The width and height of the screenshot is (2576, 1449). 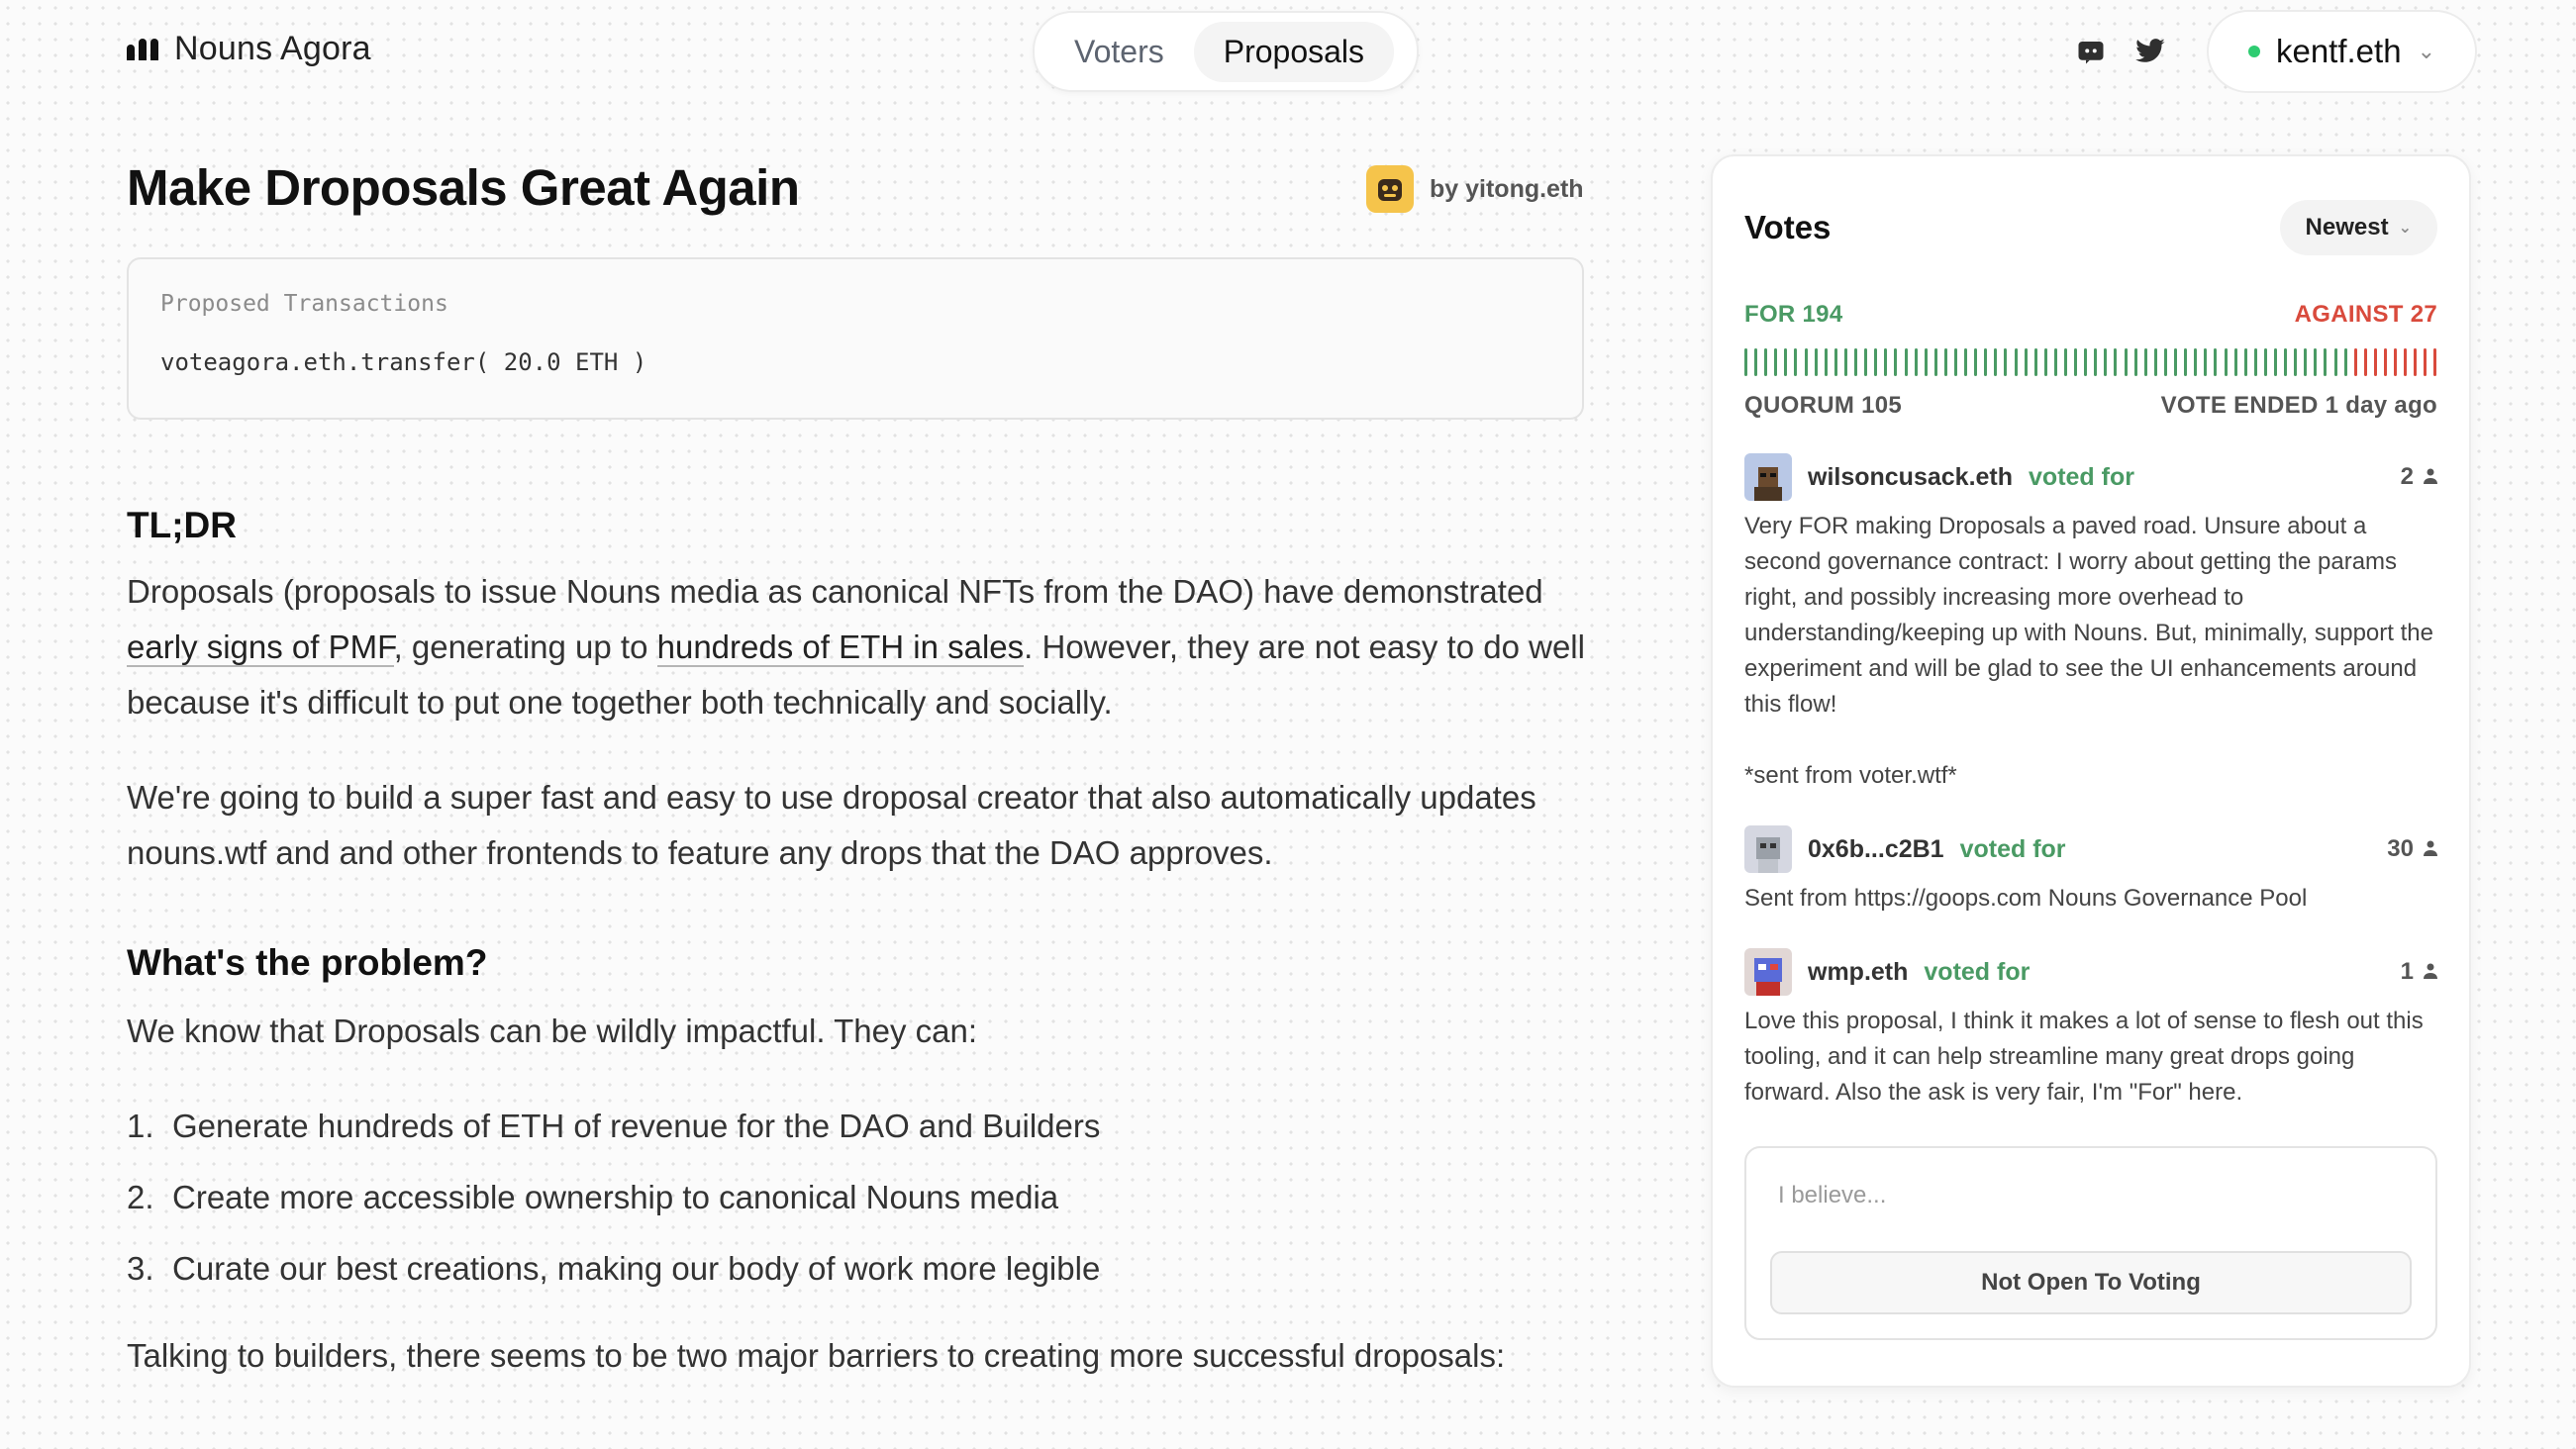 I want to click on pmf-link: early signs of PMF, so click(x=260, y=647).